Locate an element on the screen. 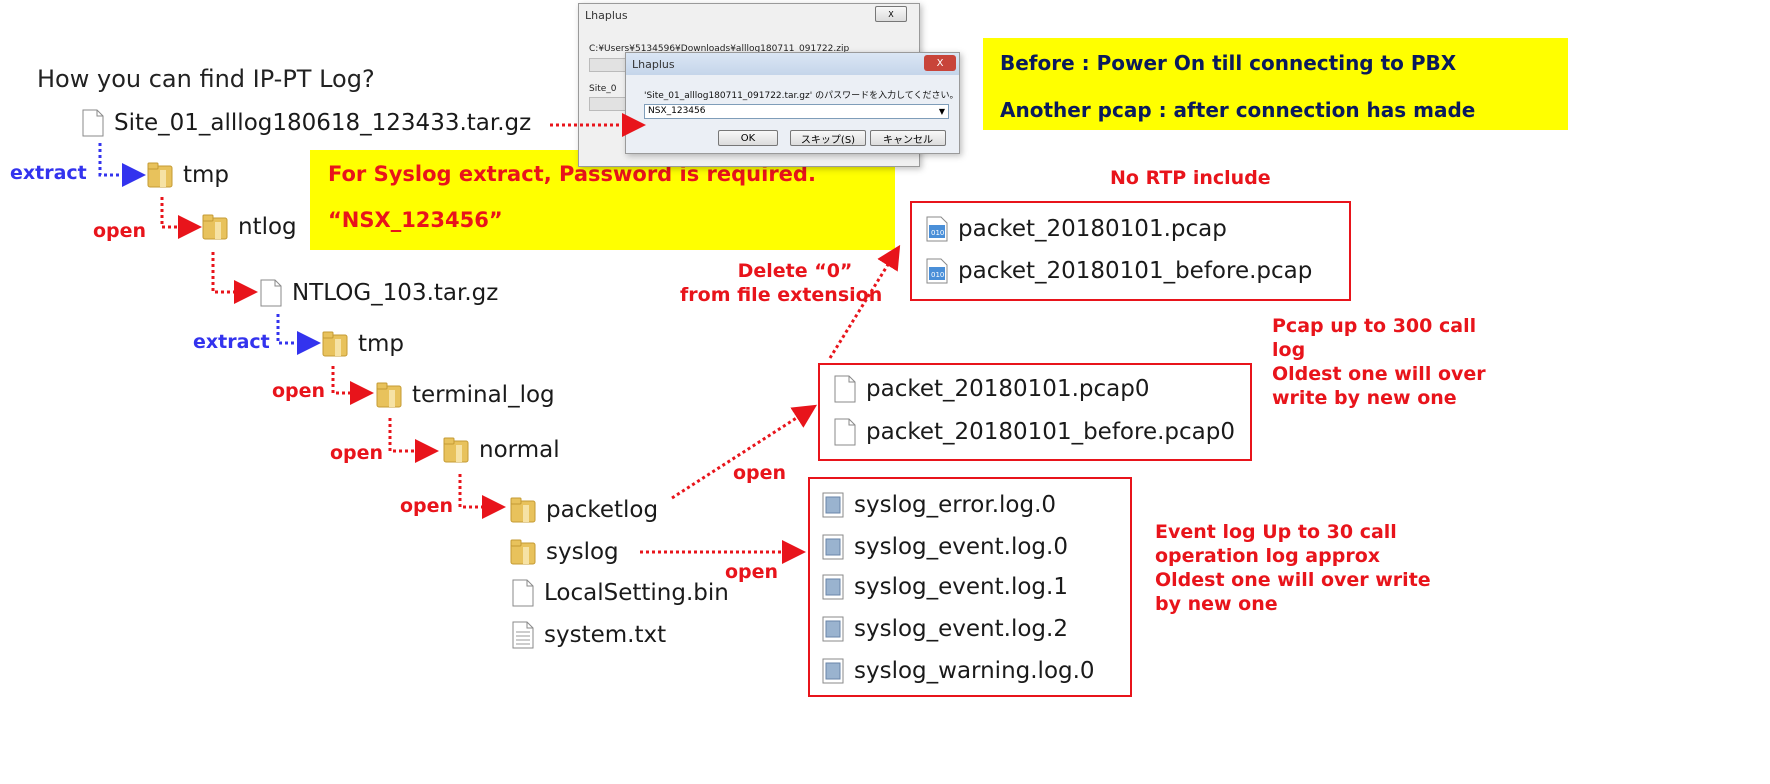  rename-arrow is located at coordinates (864, 301).